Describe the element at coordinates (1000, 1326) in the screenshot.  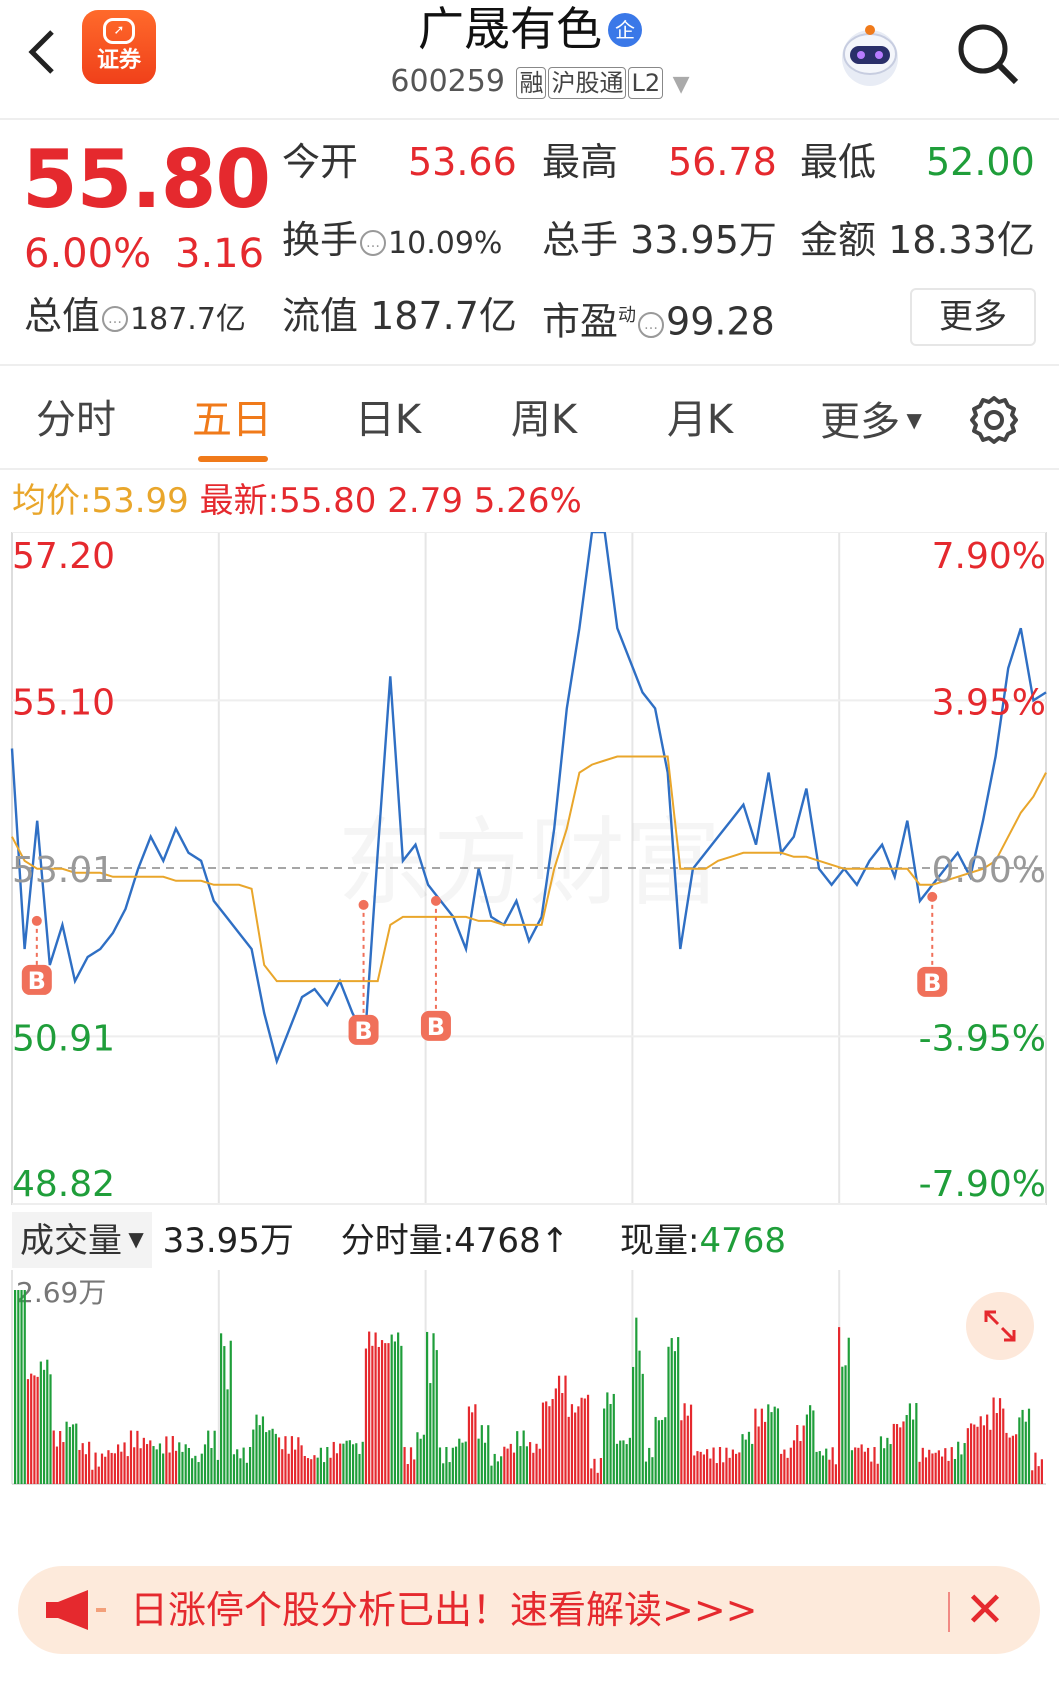
I see `expand-icon` at that location.